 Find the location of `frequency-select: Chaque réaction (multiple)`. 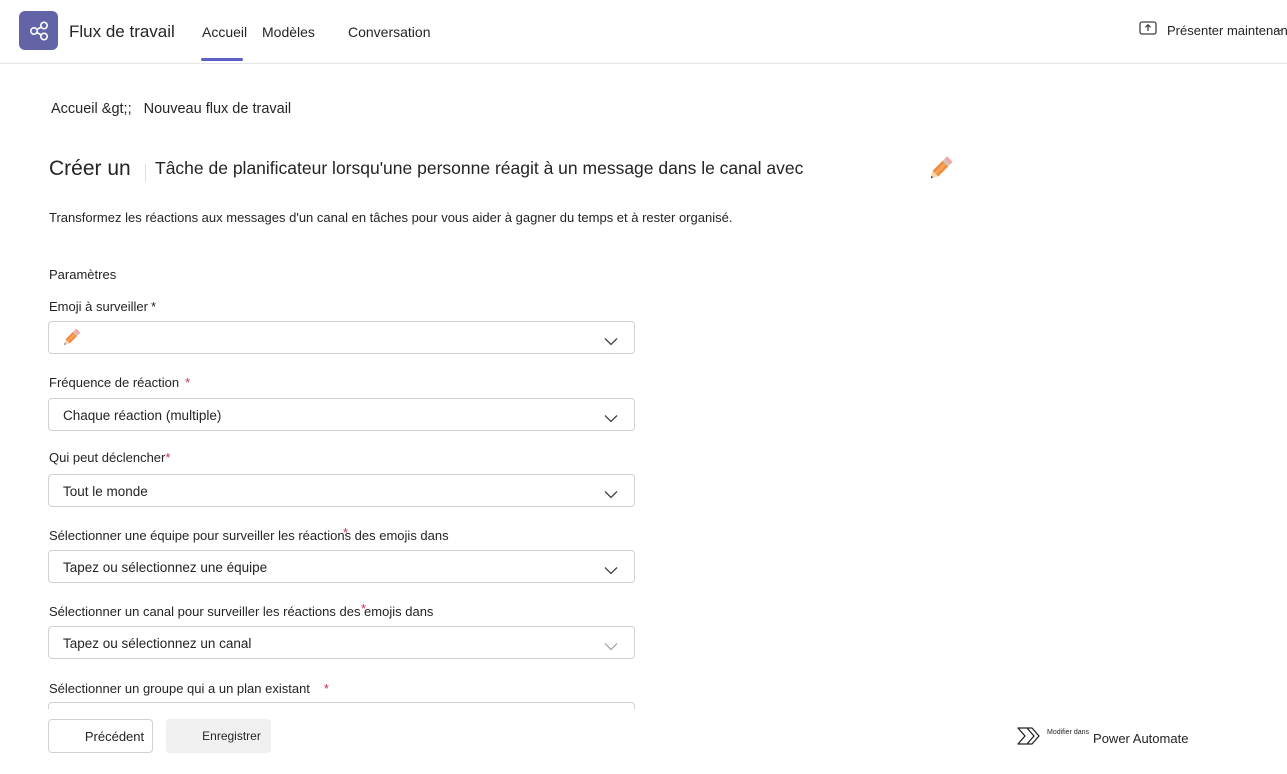

frequency-select: Chaque réaction (multiple) is located at coordinates (341, 414).